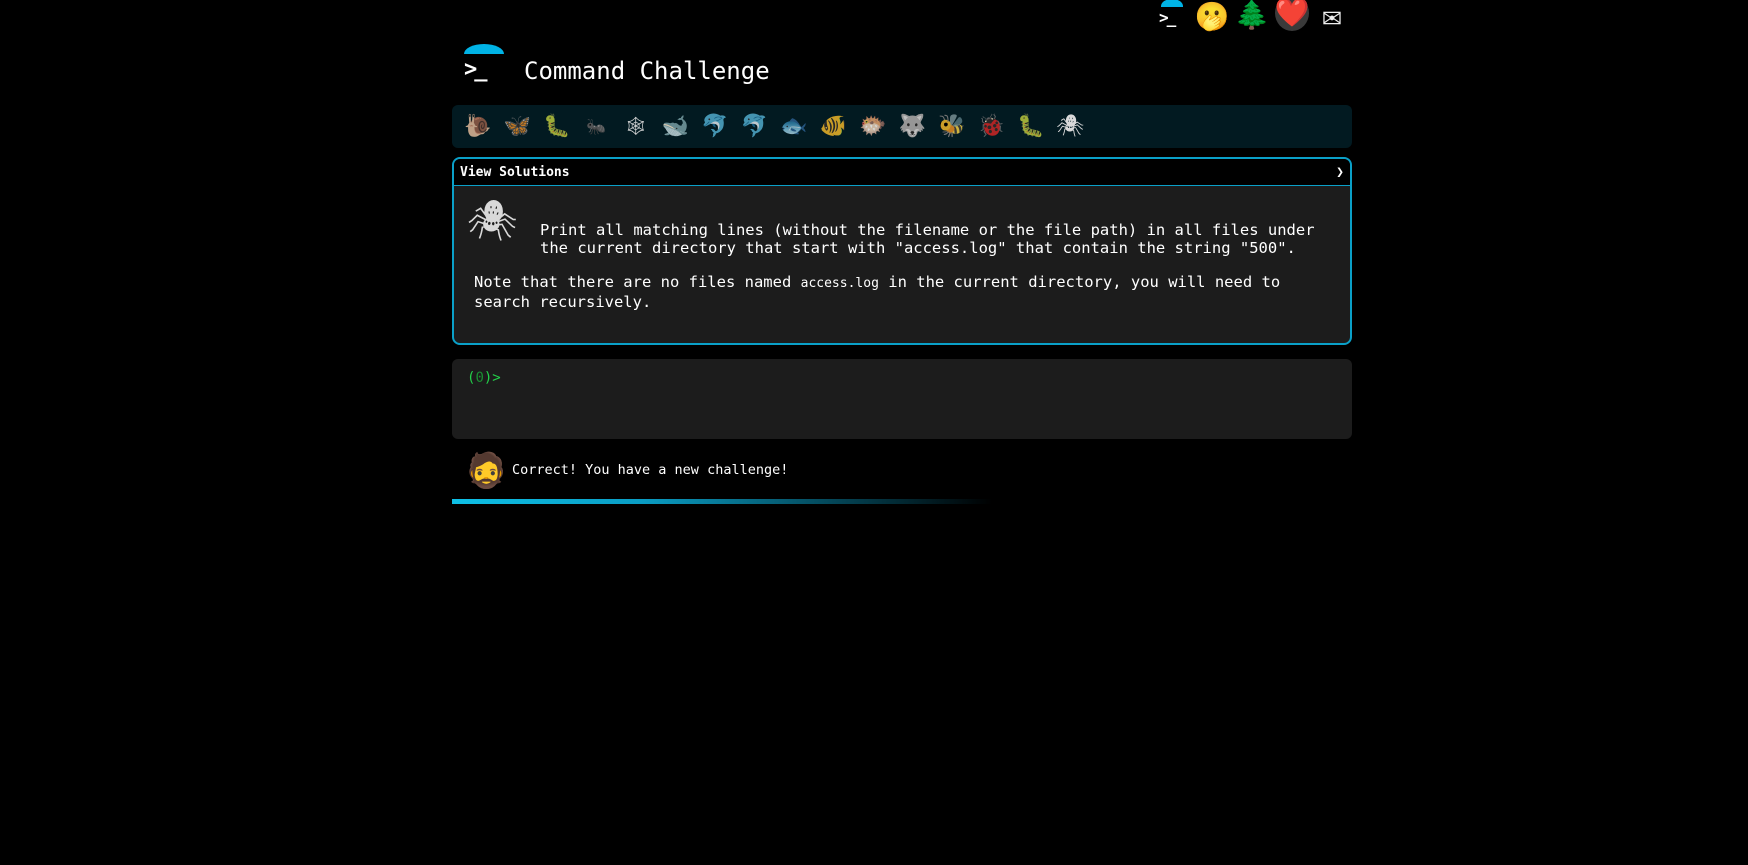  I want to click on fish-icon: 🐟, so click(794, 127).